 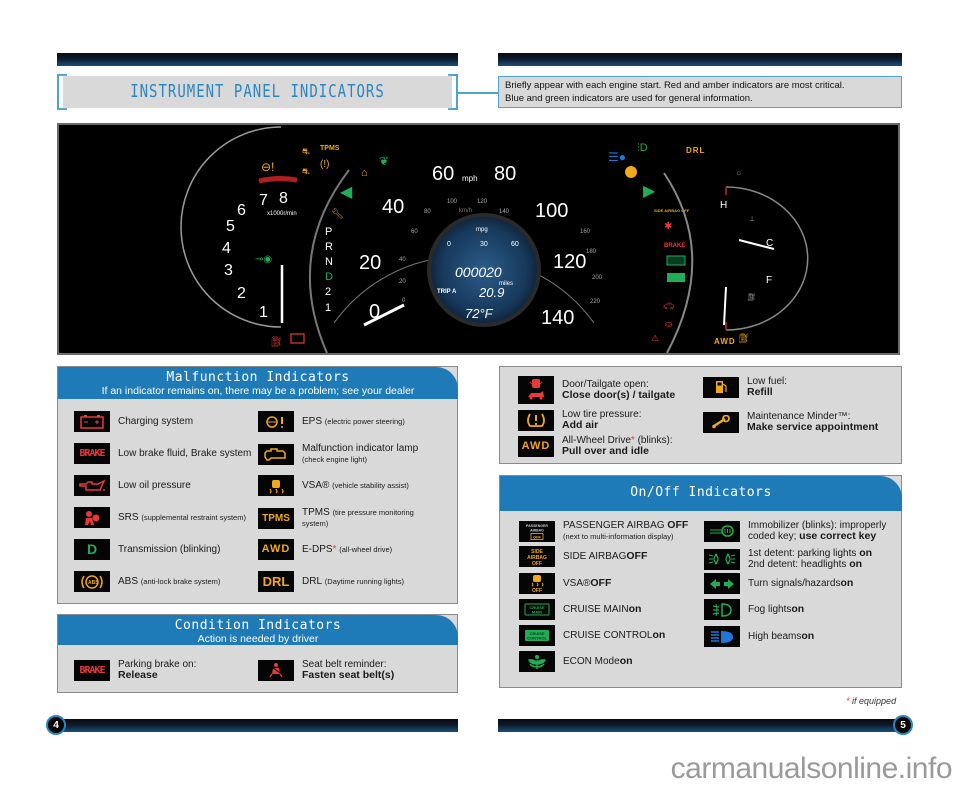 I want to click on mph-tick-60: 60, so click(x=443, y=174).